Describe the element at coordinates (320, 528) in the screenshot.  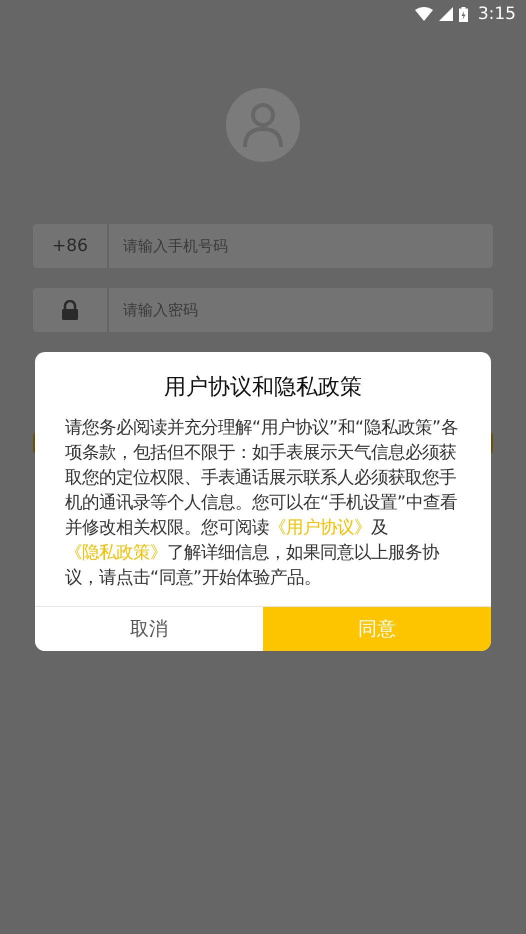
I see `policy-link: 《用户协议》` at that location.